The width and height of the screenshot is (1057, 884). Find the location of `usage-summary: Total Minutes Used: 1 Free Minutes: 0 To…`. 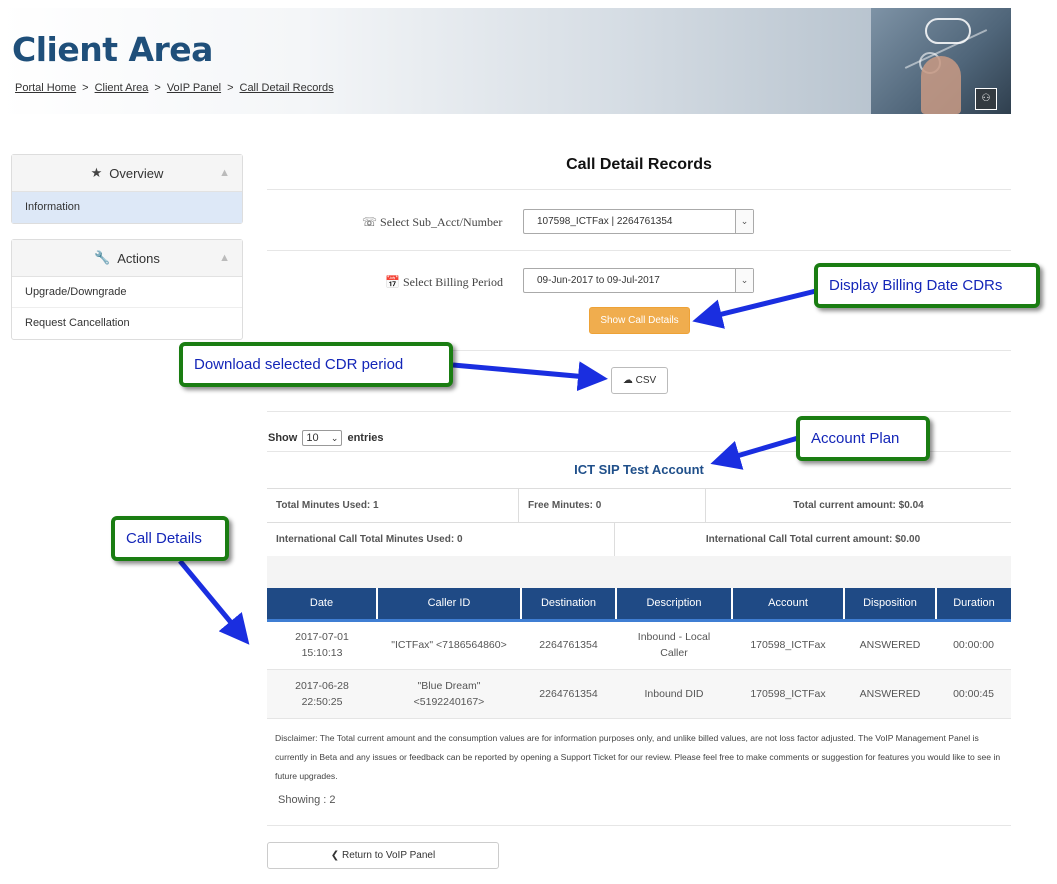

usage-summary: Total Minutes Used: 1 Free Minutes: 0 To… is located at coordinates (639, 522).